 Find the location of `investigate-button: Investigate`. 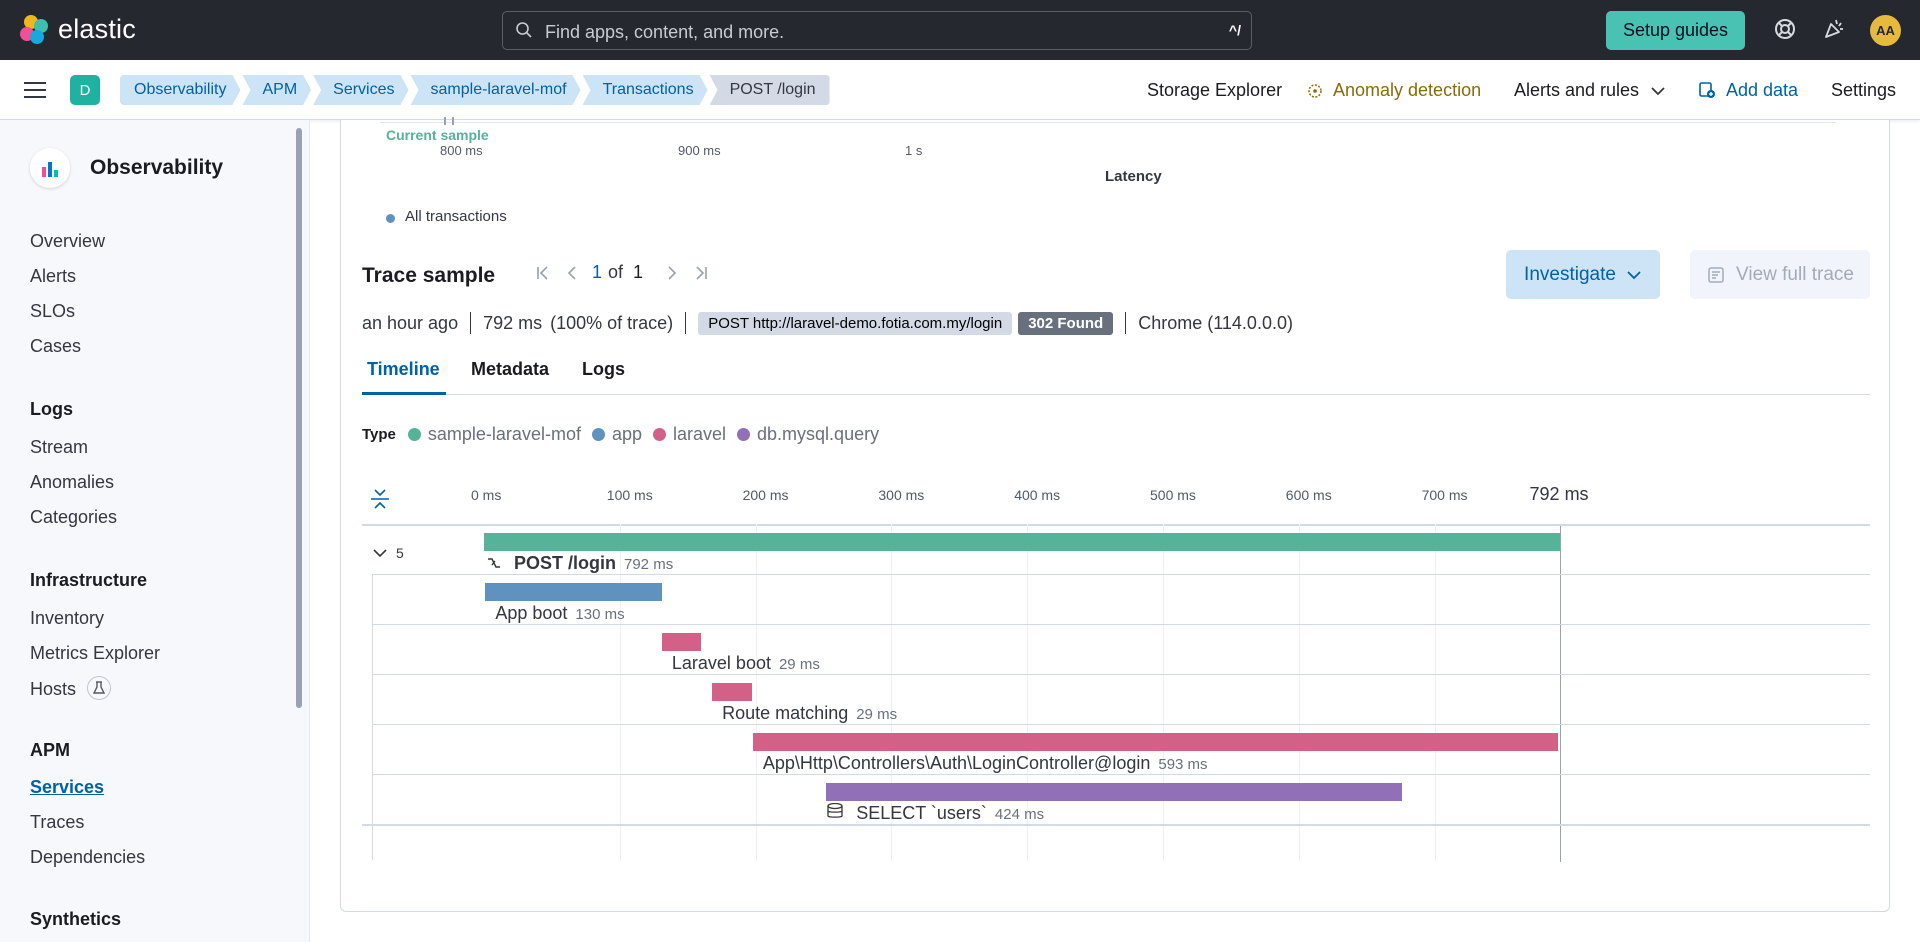

investigate-button: Investigate is located at coordinates (1583, 274).